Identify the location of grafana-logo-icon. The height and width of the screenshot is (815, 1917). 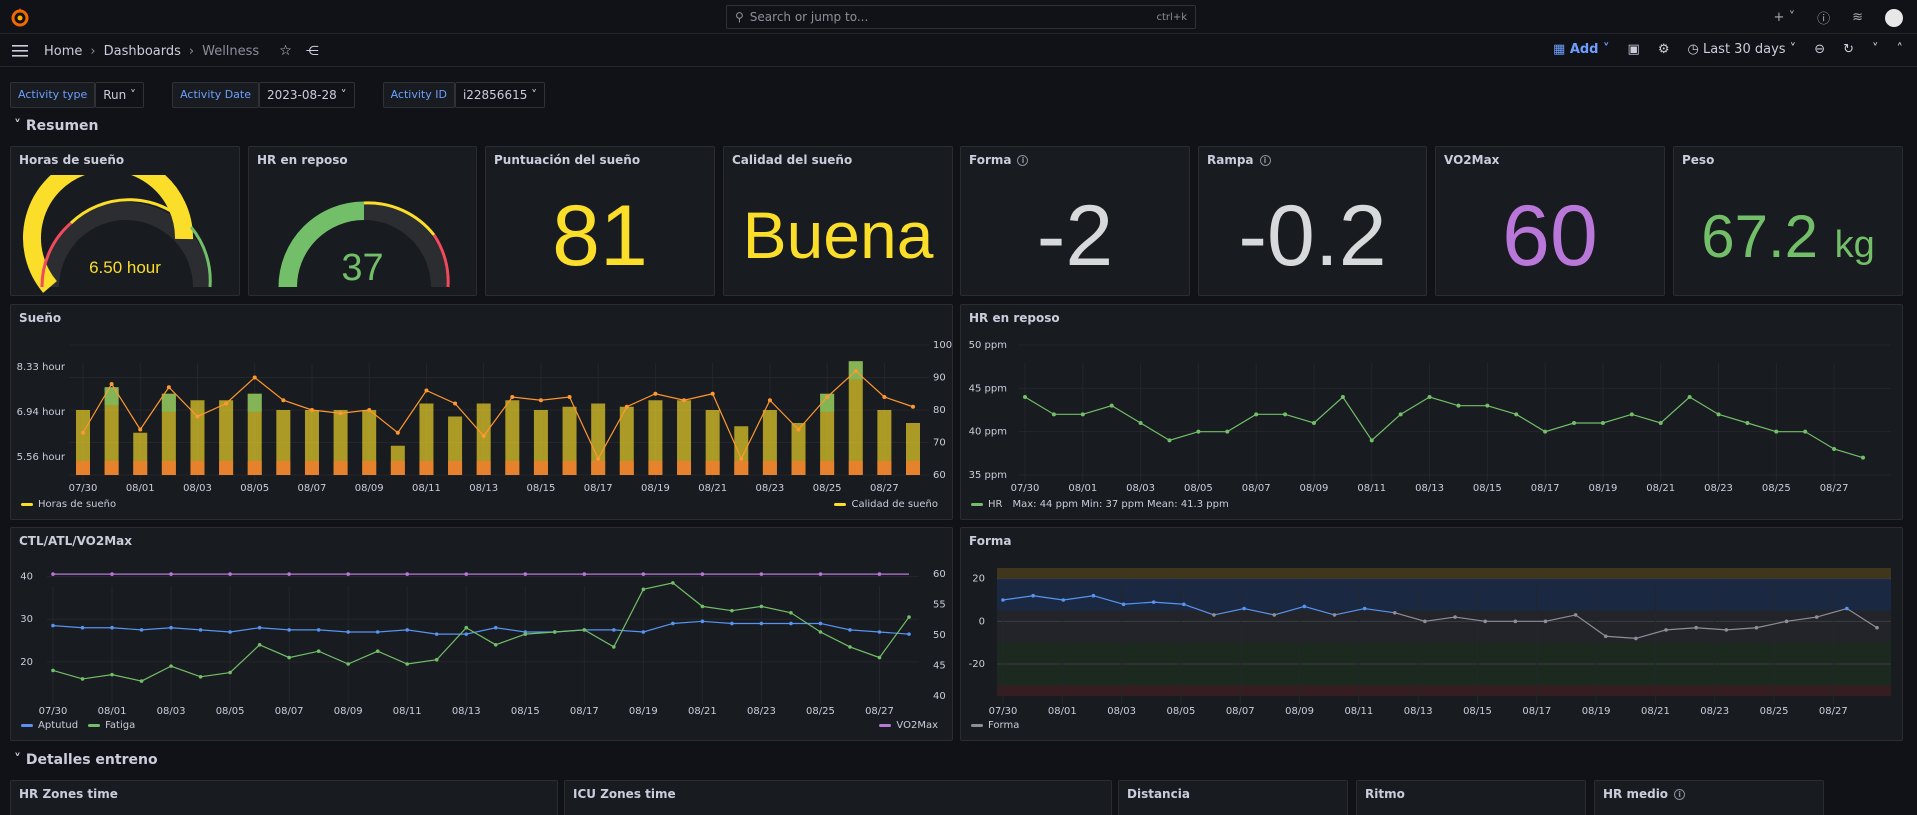
(20, 17).